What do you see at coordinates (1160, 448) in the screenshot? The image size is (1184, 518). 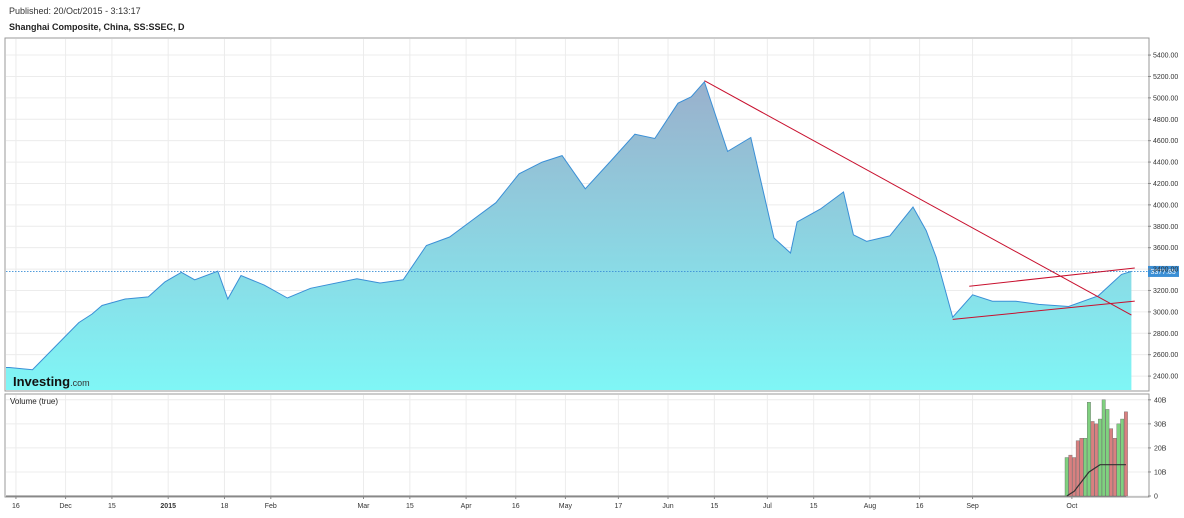 I see `volume-y-tick-label: 20B` at bounding box center [1160, 448].